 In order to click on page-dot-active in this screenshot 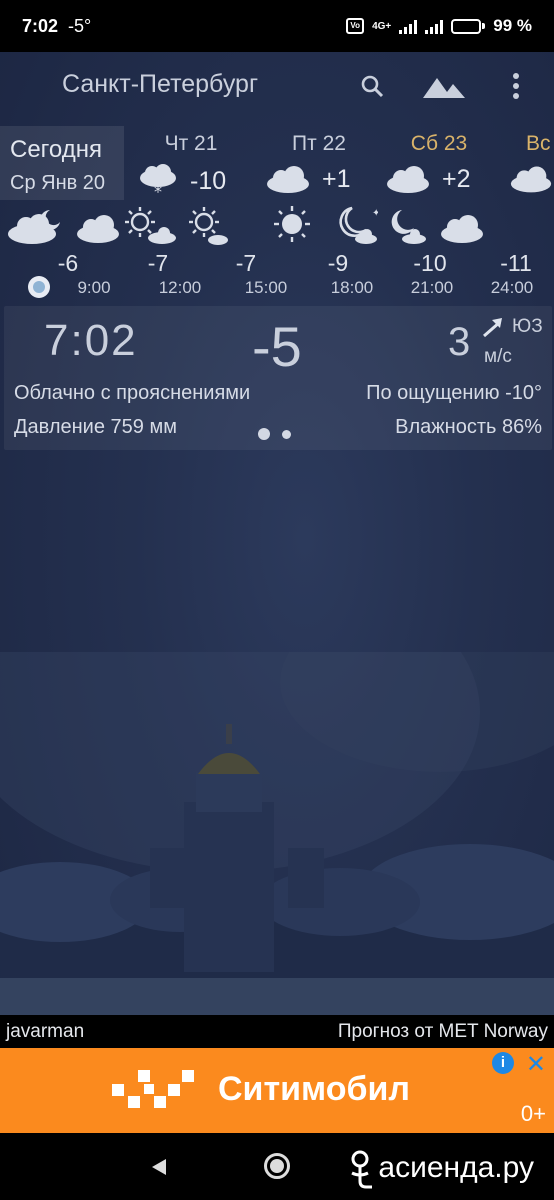, I will do `click(264, 434)`.